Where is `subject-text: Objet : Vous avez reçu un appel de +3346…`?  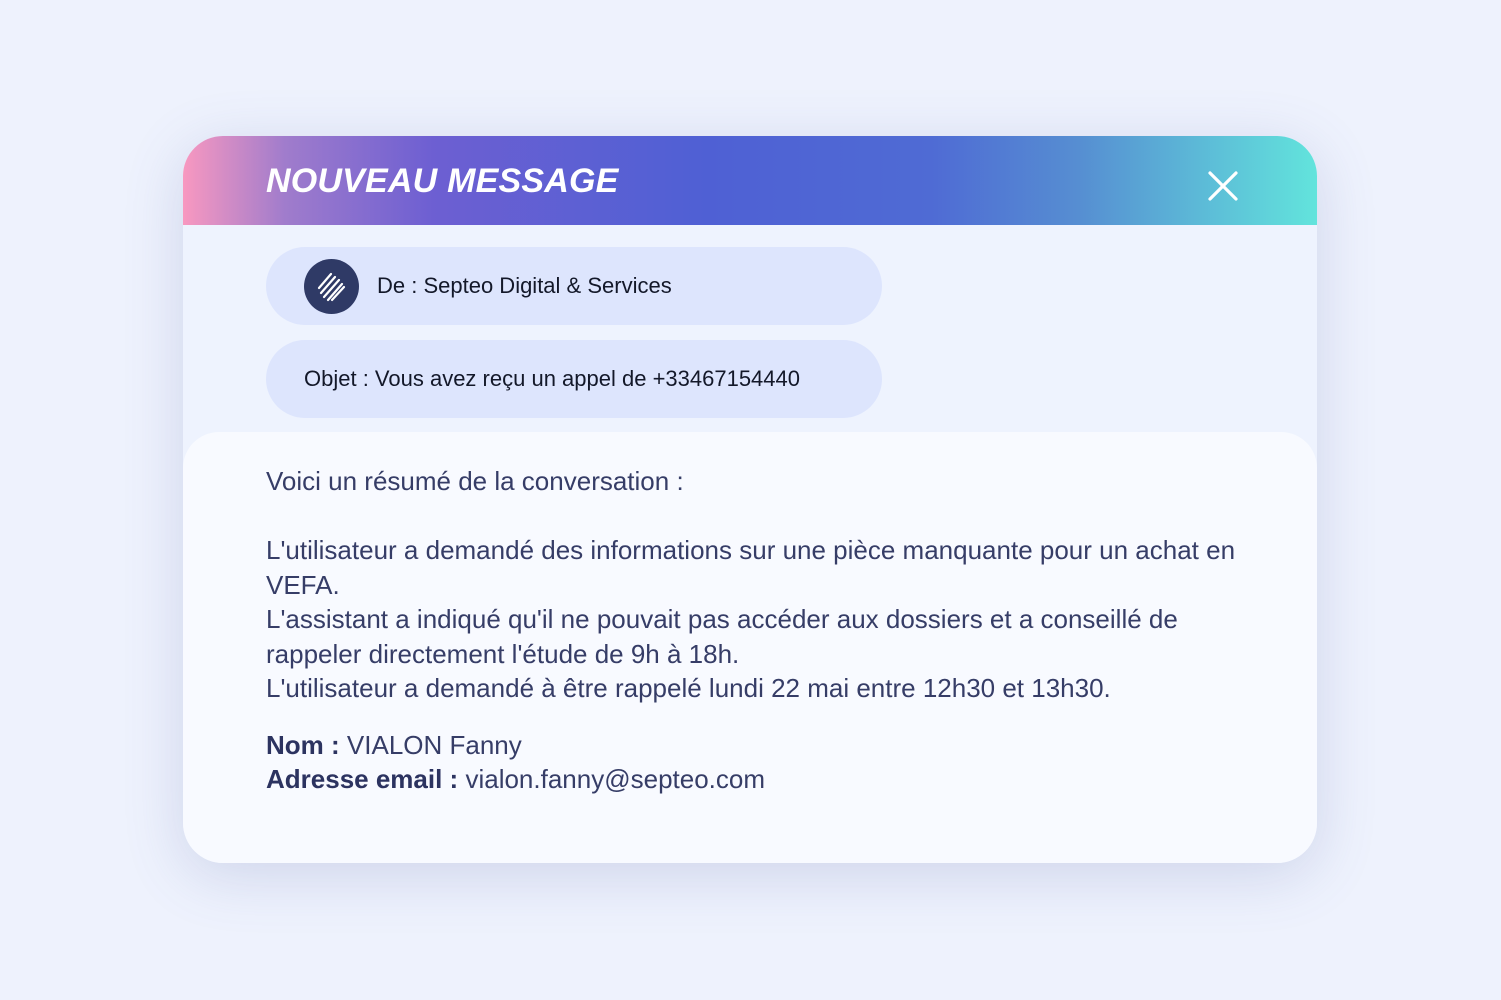
subject-text: Objet : Vous avez reçu un appel de +3346… is located at coordinates (552, 378).